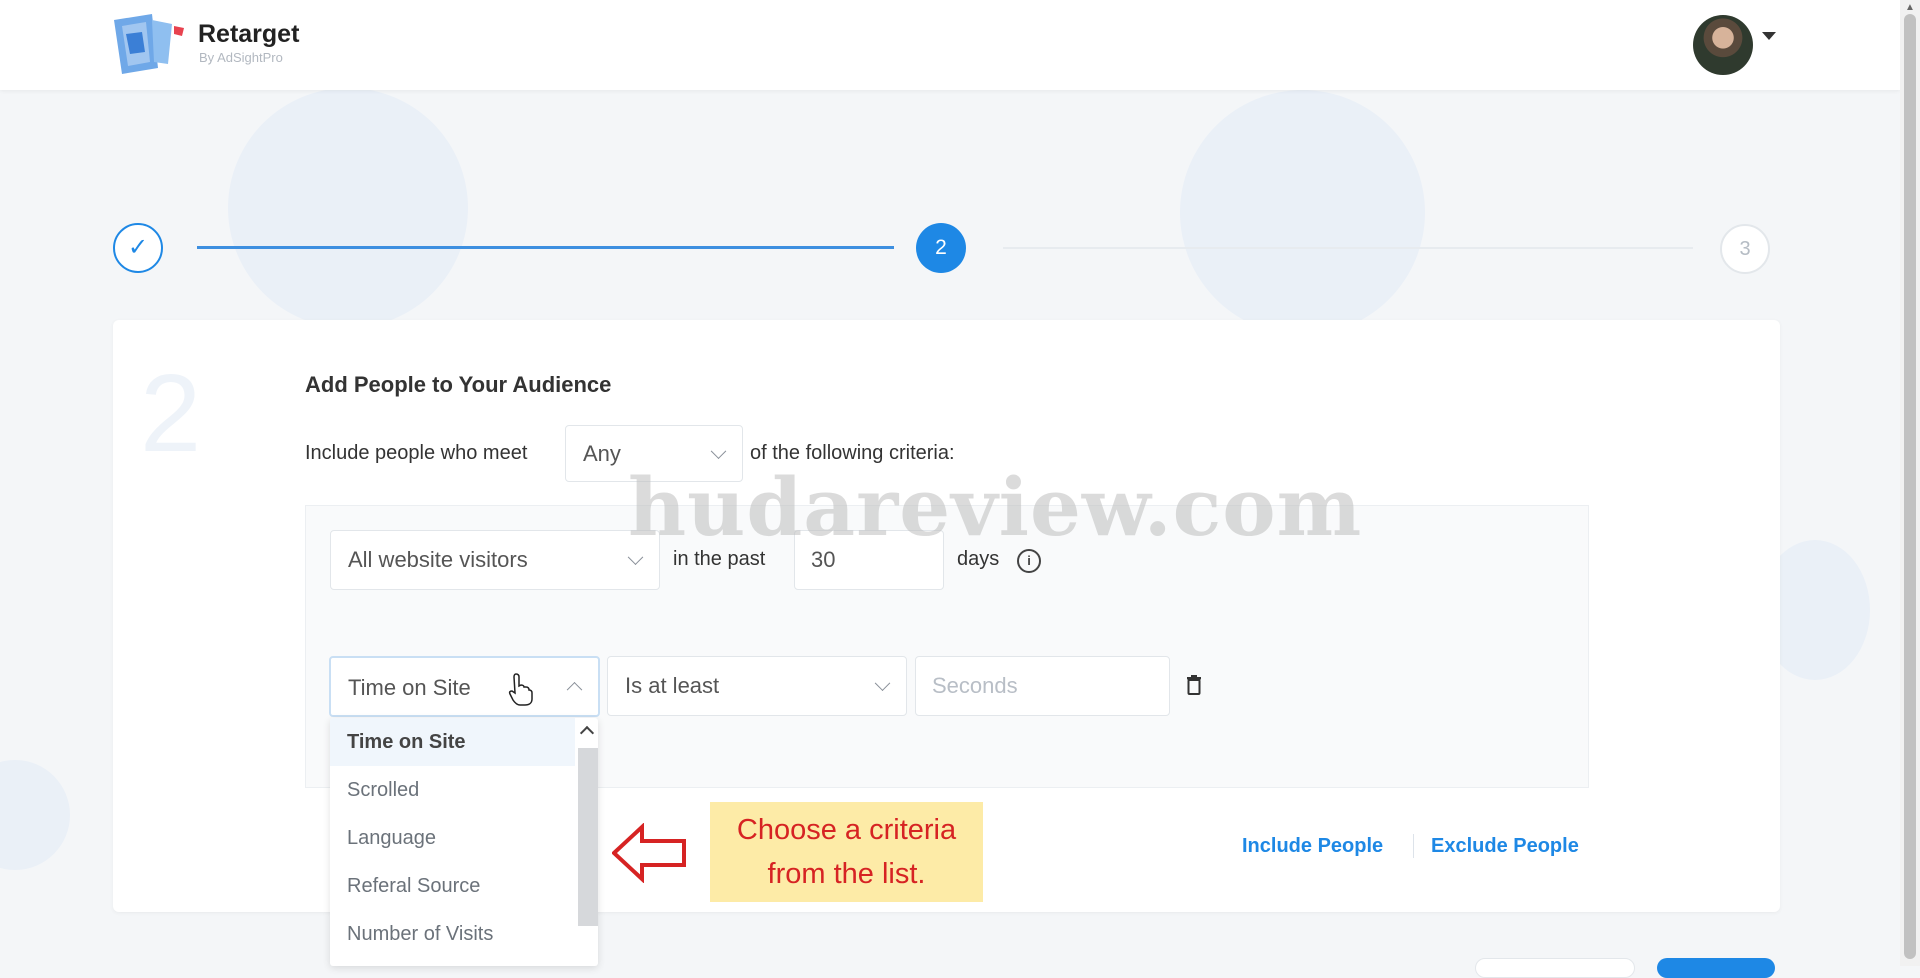 This screenshot has width=1920, height=978. I want to click on criteria-select: Time on Site, so click(464, 686).